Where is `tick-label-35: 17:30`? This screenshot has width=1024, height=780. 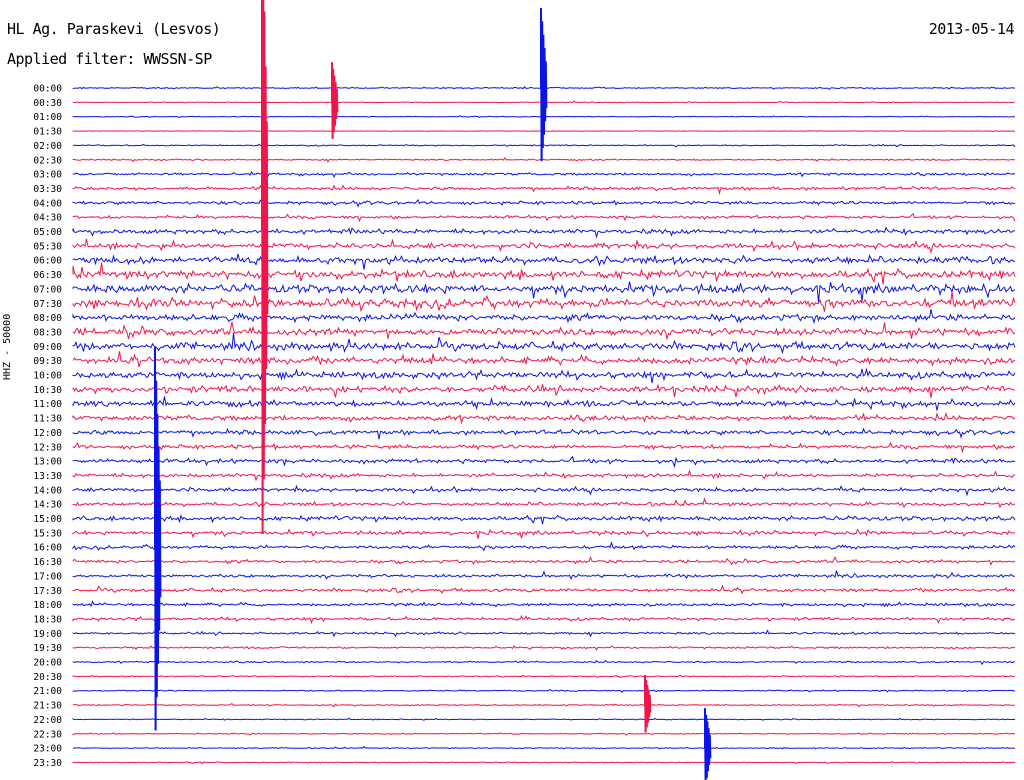
tick-label-35: 17:30 is located at coordinates (47, 591).